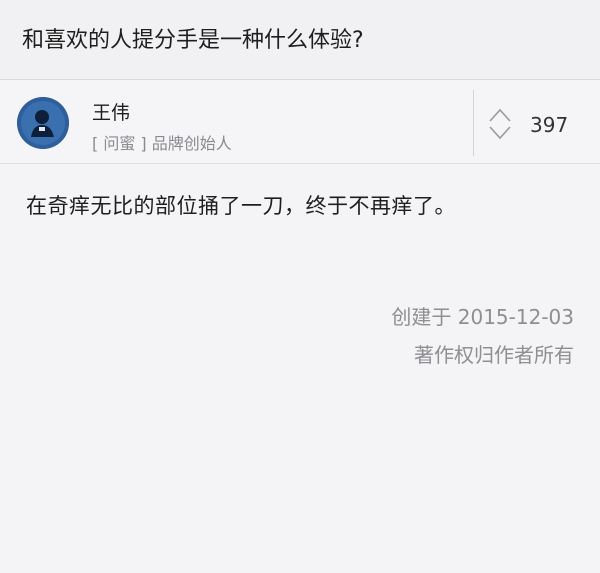 This screenshot has width=600, height=573. Describe the element at coordinates (162, 143) in the screenshot. I see `author-bio: [ 问蜜 ] 品牌创始人` at that location.